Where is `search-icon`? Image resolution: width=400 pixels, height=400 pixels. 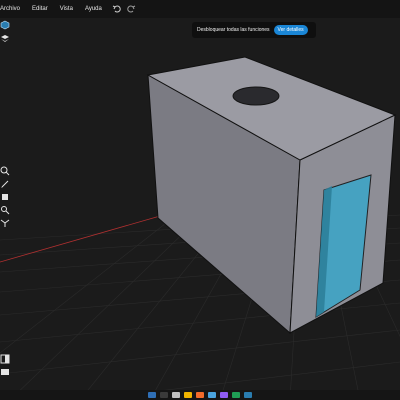 search-icon is located at coordinates (5, 171).